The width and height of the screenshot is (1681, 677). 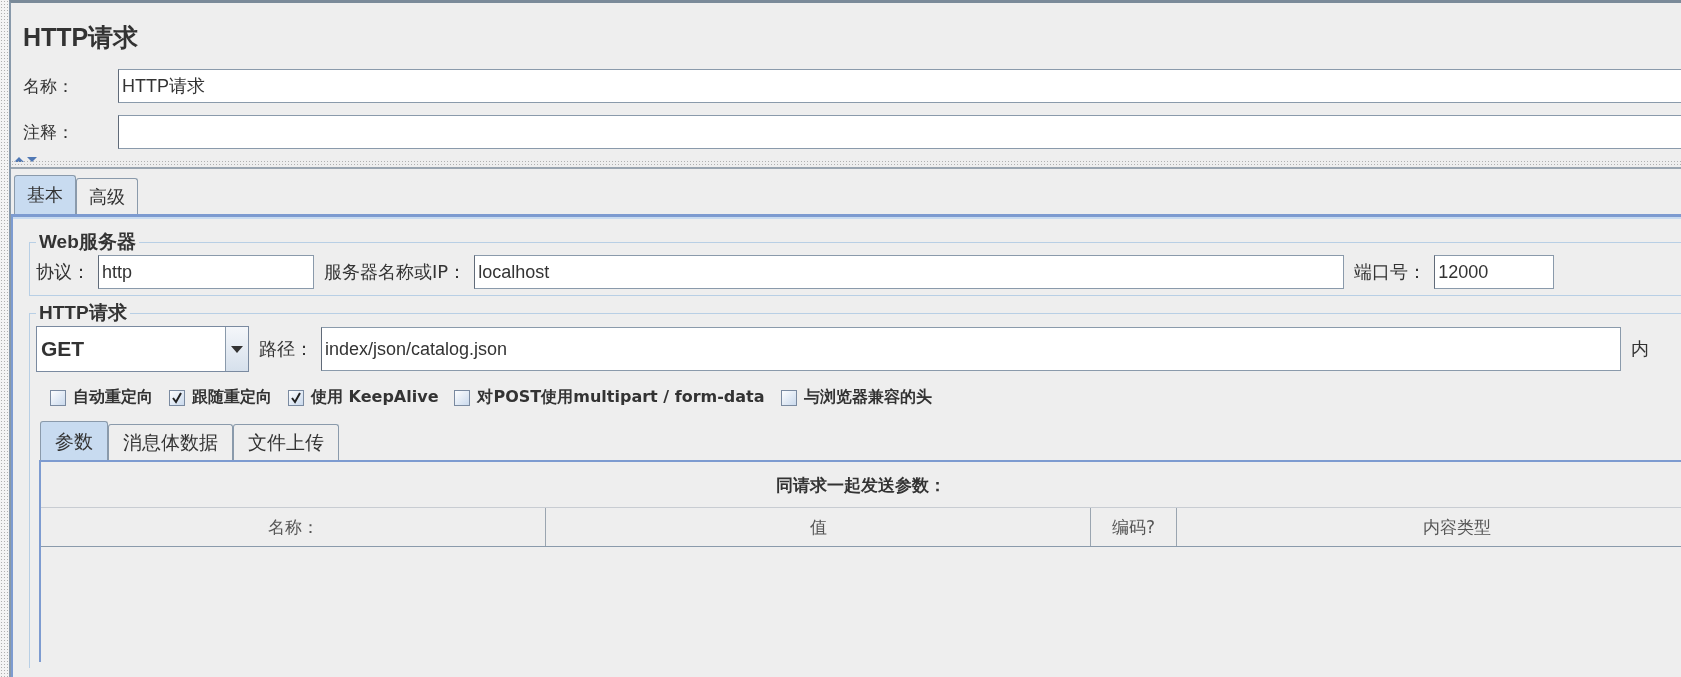 I want to click on input-field: localhost, so click(x=909, y=272).